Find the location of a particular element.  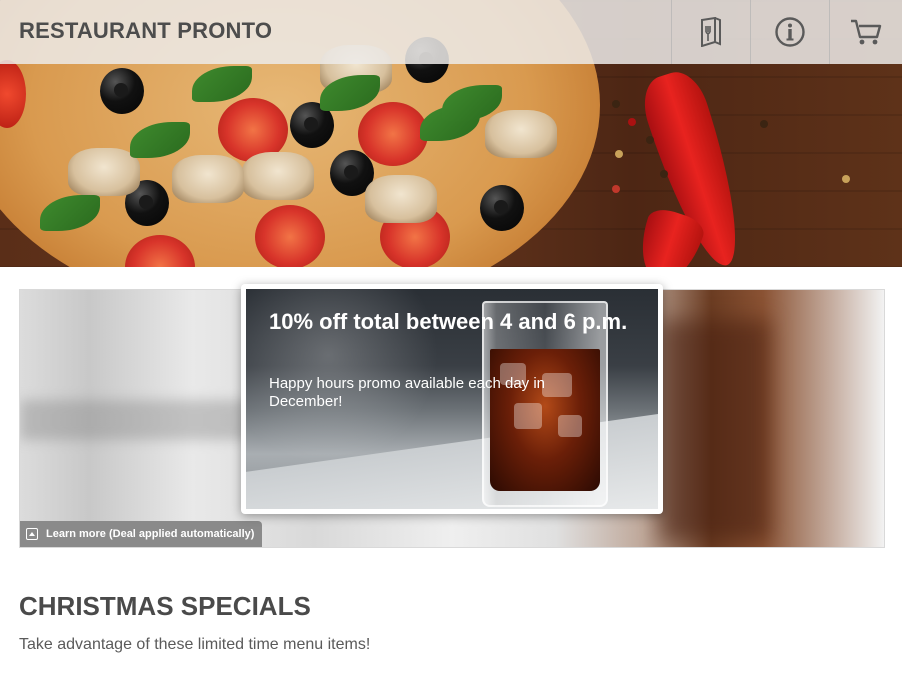

menu-button is located at coordinates (710, 32).